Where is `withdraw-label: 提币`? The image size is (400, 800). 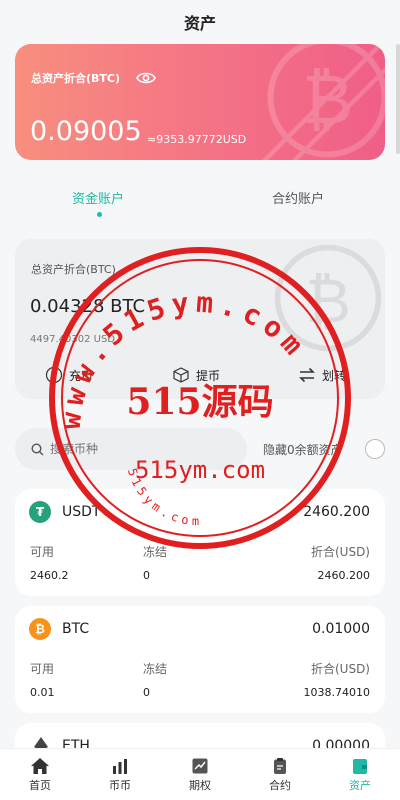 withdraw-label: 提币 is located at coordinates (208, 375).